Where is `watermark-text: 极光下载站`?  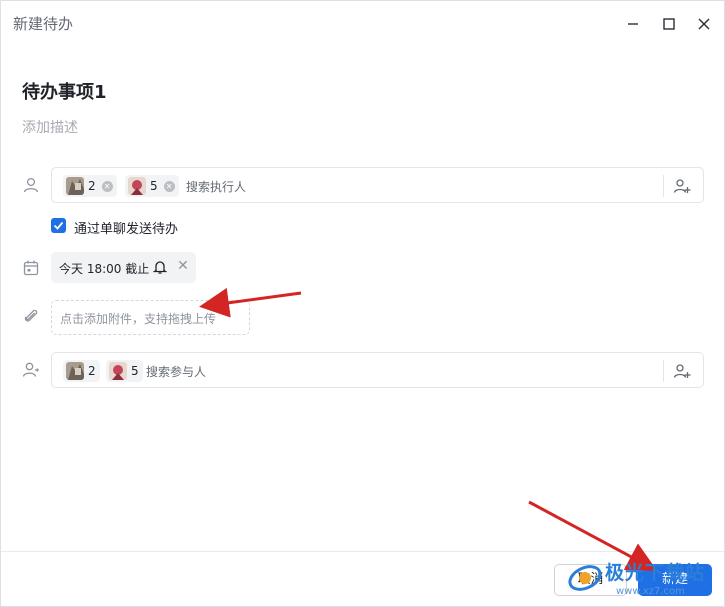 watermark-text: 极光下载站 is located at coordinates (655, 573).